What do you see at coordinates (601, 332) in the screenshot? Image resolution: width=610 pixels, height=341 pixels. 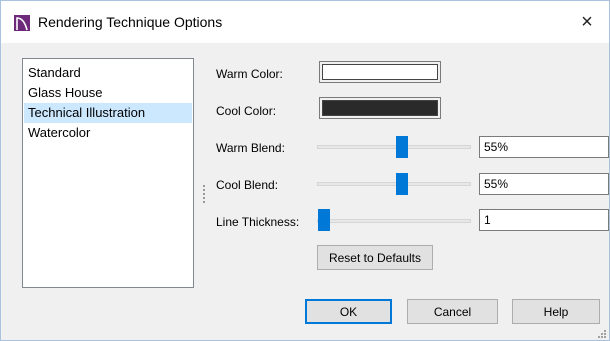 I see `resize-grip-icon` at bounding box center [601, 332].